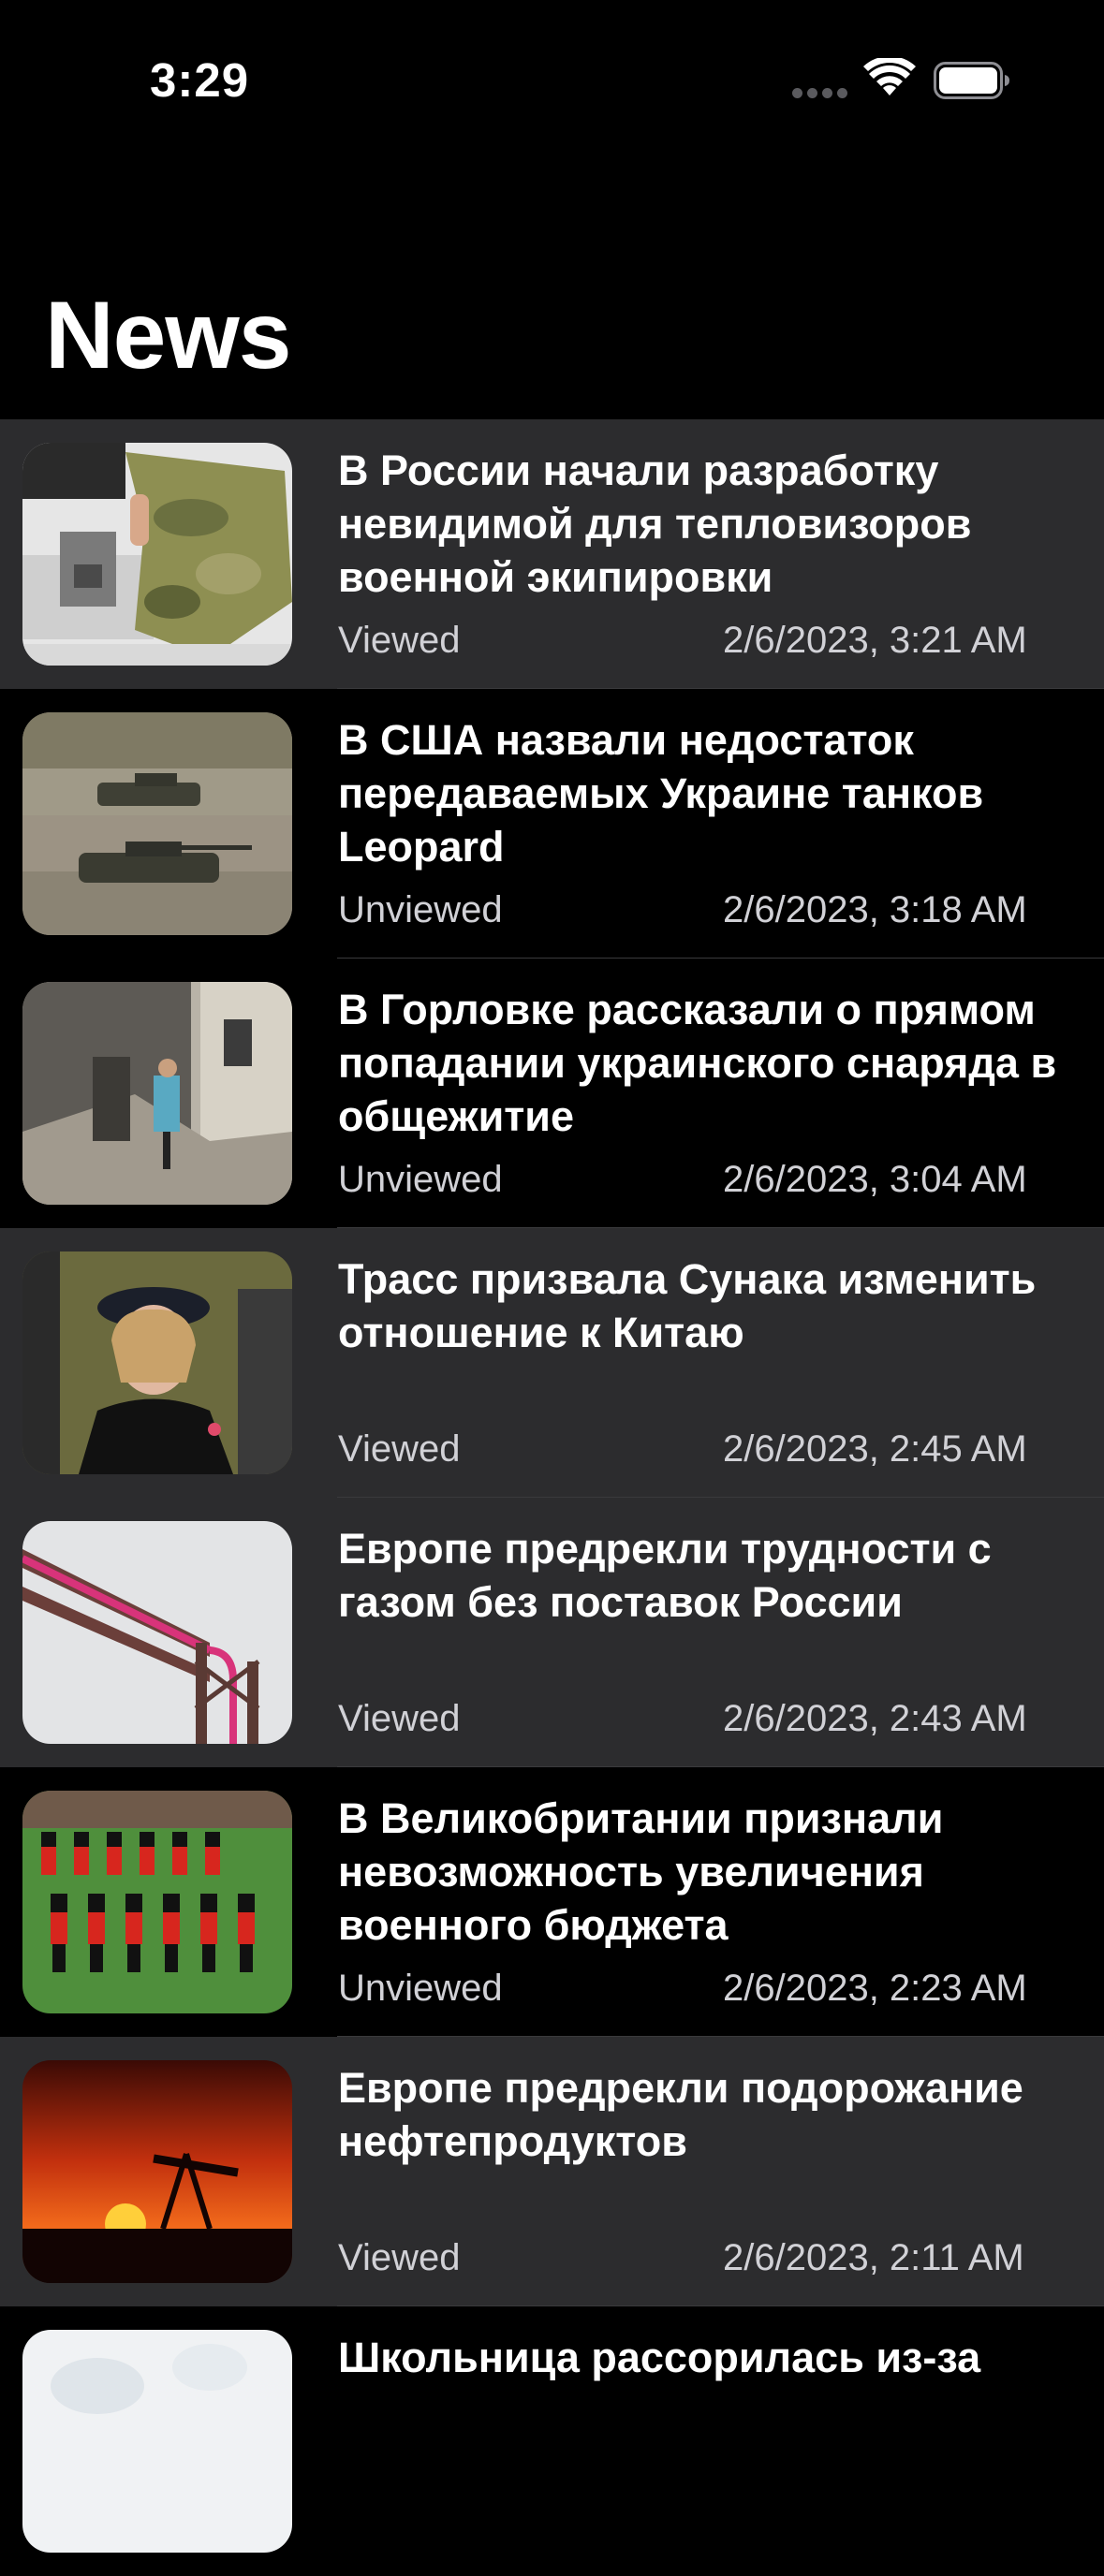 This screenshot has height=2576, width=1104. What do you see at coordinates (889, 77) in the screenshot?
I see `wifi-icon` at bounding box center [889, 77].